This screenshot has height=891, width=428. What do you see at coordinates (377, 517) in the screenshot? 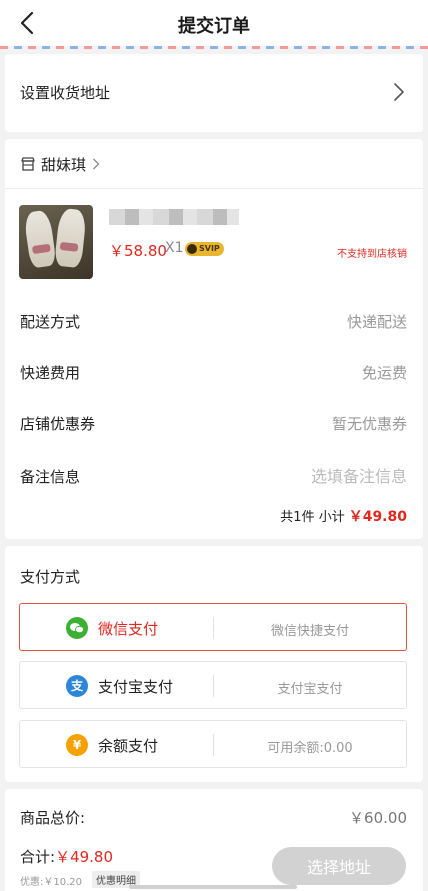
I see `subtotal-amount: ￥49.80` at bounding box center [377, 517].